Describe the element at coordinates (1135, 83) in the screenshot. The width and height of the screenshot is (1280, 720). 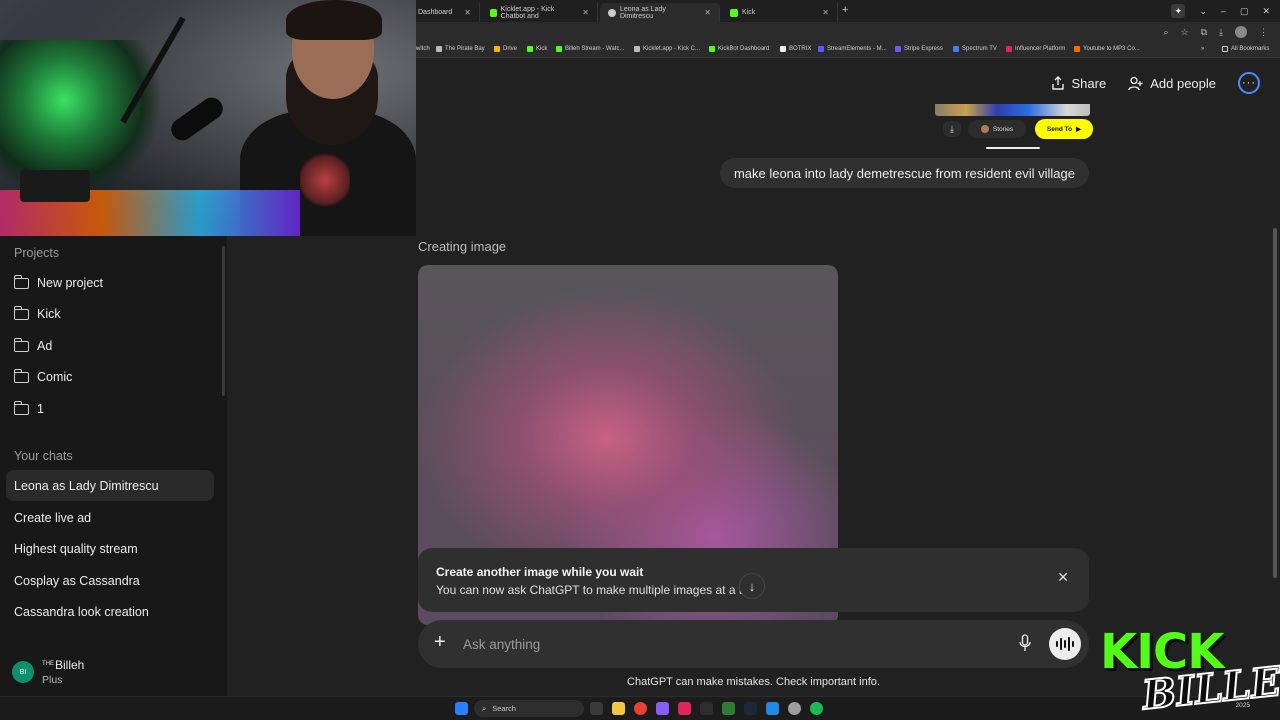
I see `add-person-icon` at that location.